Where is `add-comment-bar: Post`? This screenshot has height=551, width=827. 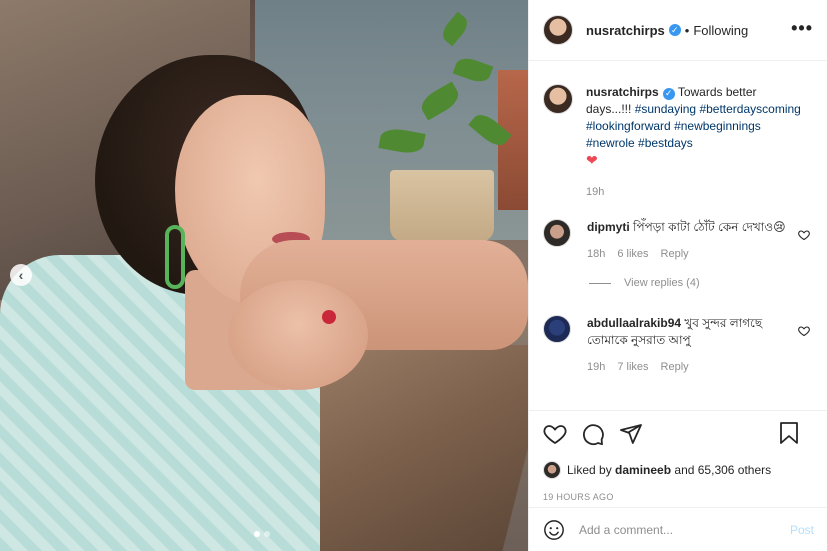
add-comment-bar: Post is located at coordinates (678, 529).